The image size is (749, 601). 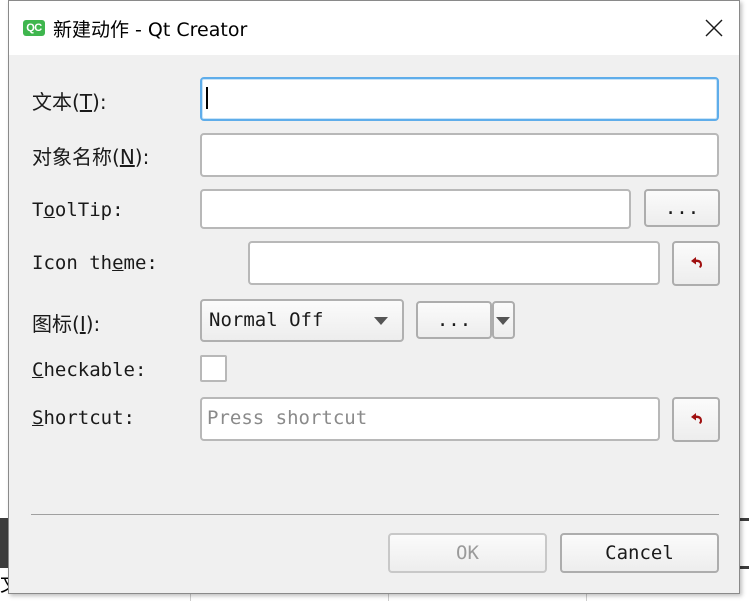 I want to click on object-name-label: 对象名称(N):, so click(x=90, y=155).